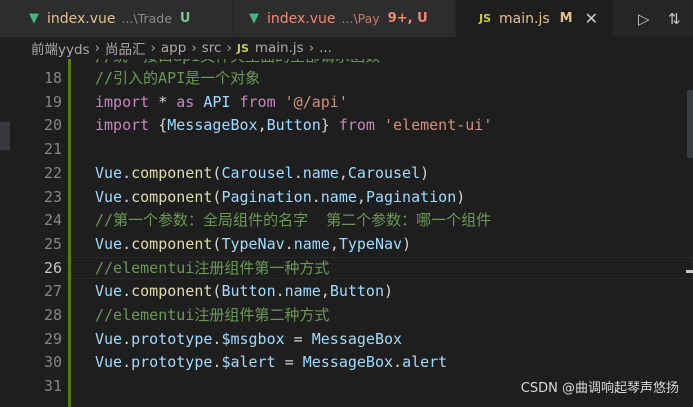 The height and width of the screenshot is (407, 693). I want to click on code-text: Vue.component(Button.name,Button), so click(244, 292).